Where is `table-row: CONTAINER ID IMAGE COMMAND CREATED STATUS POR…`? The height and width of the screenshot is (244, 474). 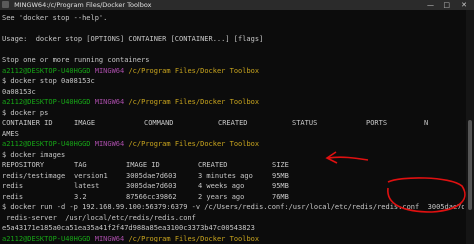
table-row: CONTAINER ID IMAGE COMMAND CREATED STATUS POR… is located at coordinates (233, 123).